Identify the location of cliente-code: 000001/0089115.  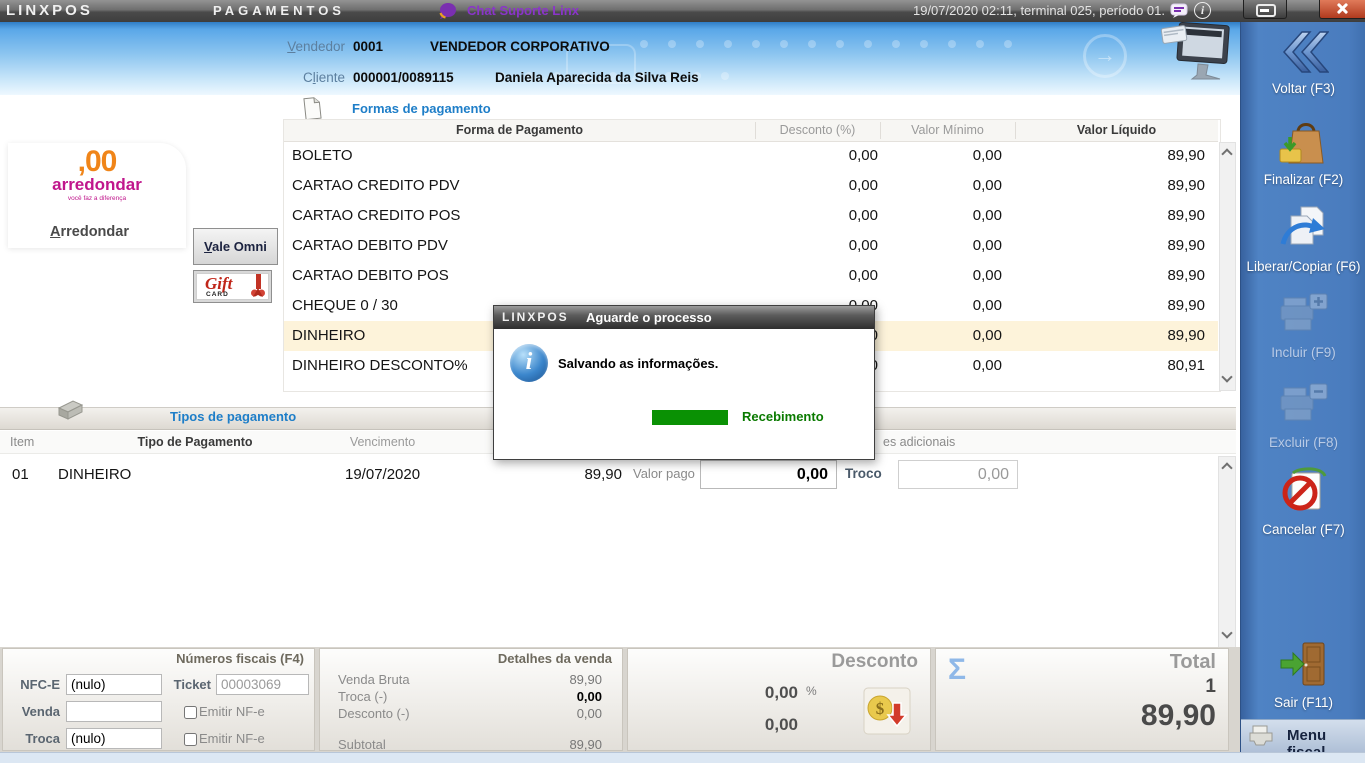
(403, 77).